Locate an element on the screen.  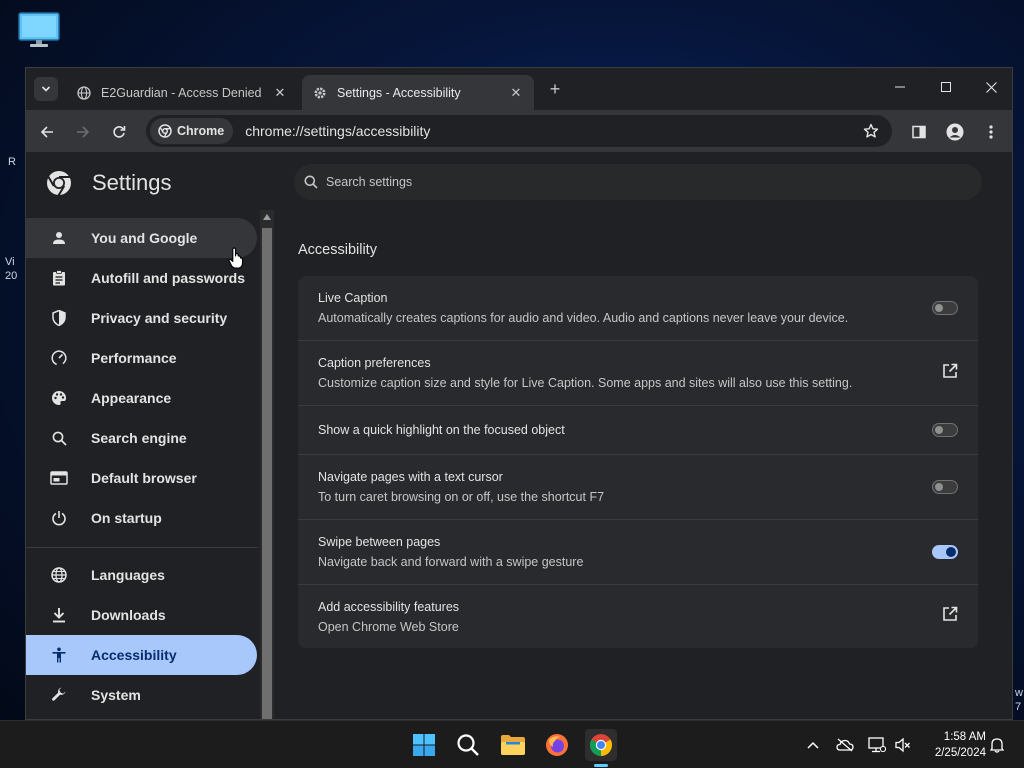
notifications-button is located at coordinates (997, 745).